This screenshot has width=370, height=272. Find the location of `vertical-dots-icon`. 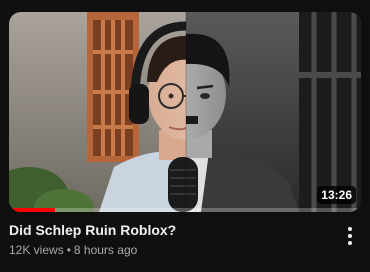

vertical-dots-icon is located at coordinates (350, 236).